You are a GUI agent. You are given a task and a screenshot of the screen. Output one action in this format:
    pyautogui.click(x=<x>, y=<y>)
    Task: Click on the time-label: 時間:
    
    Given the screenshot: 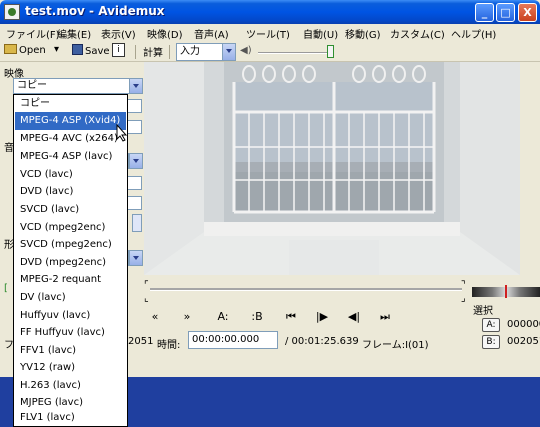 What is the action you would take?
    pyautogui.click(x=169, y=345)
    